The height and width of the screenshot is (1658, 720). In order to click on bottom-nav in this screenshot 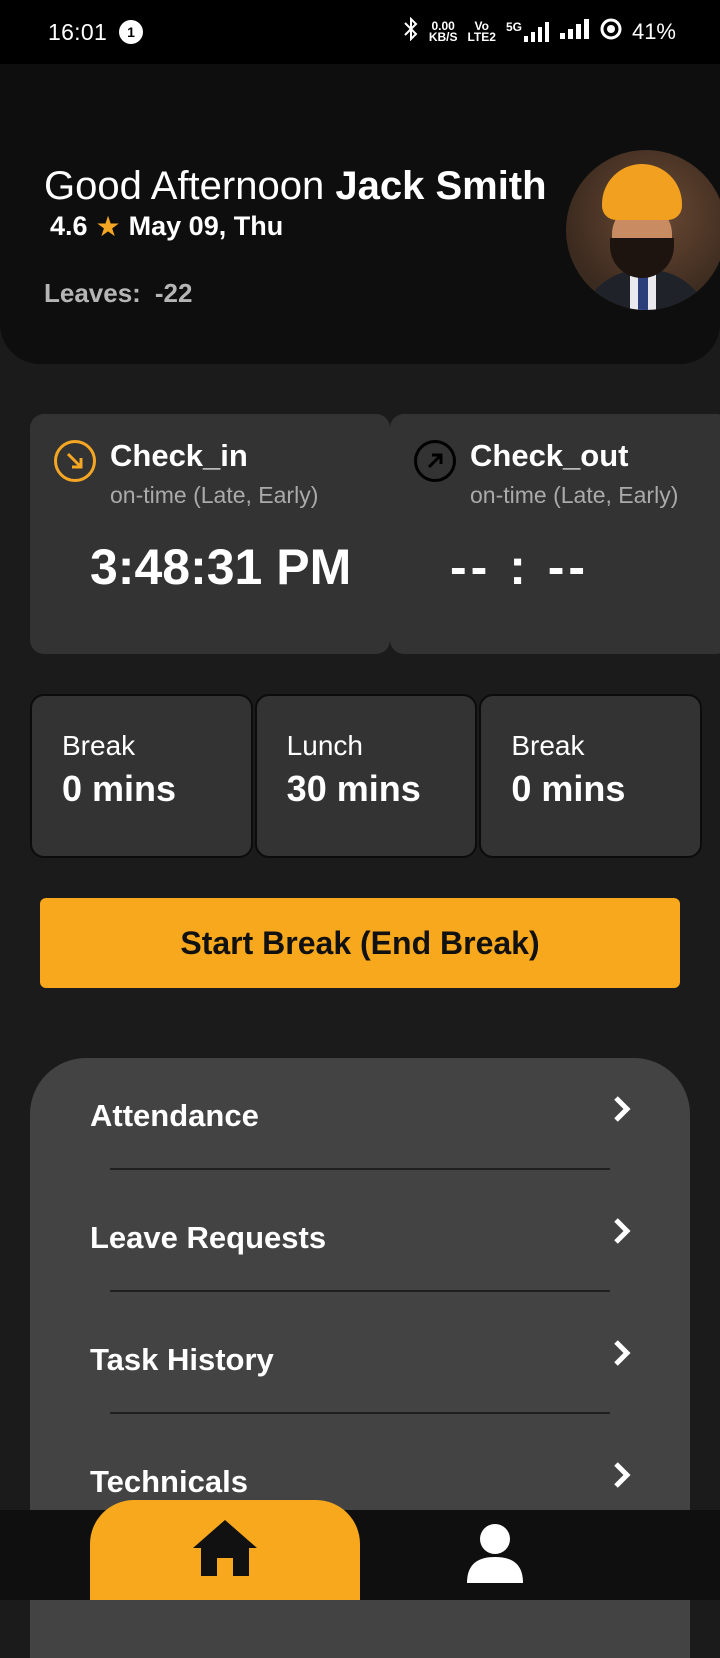, I will do `click(360, 1550)`.